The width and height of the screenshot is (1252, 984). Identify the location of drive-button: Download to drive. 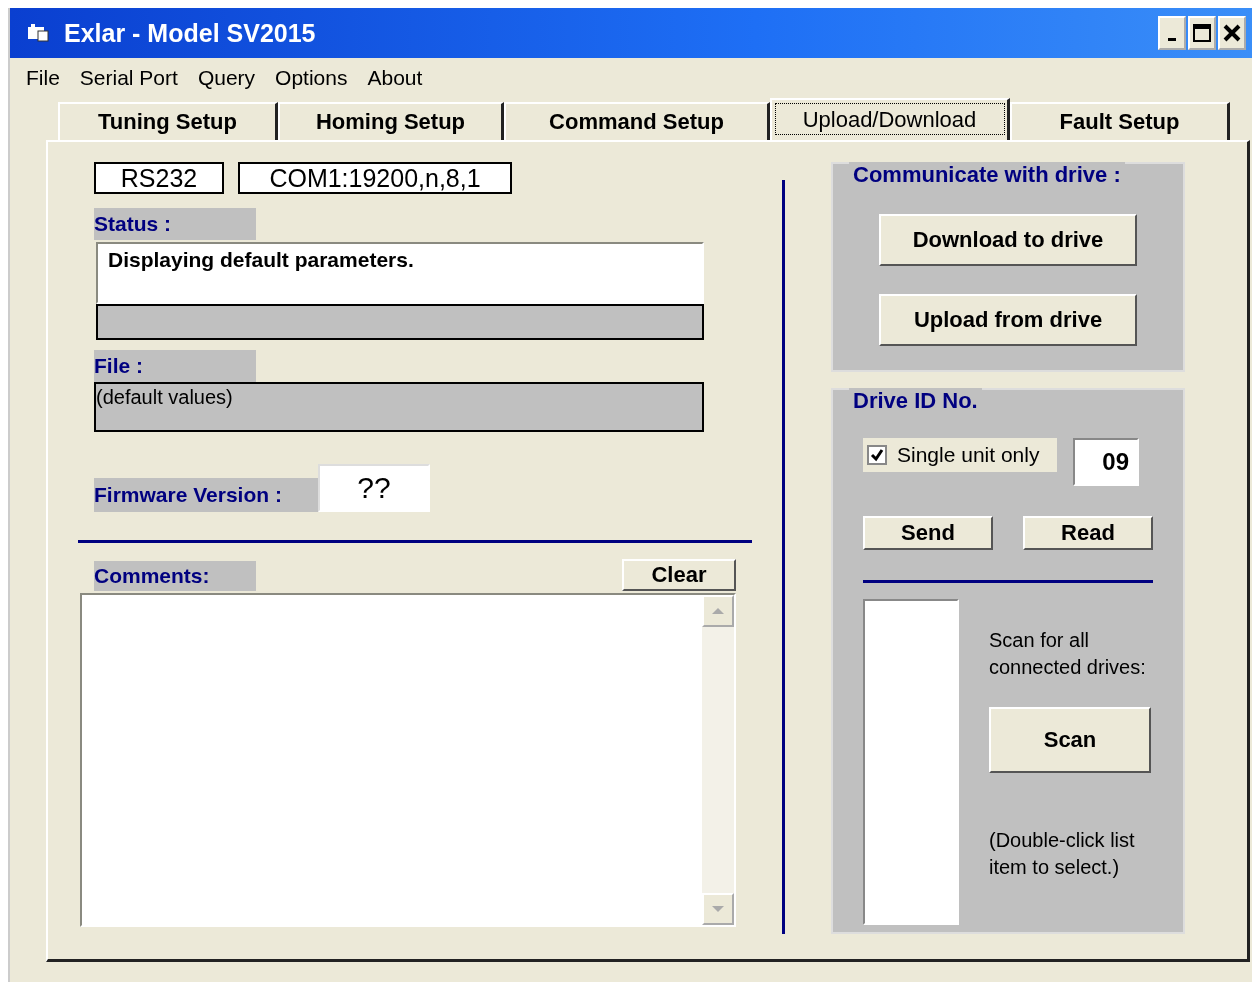
(1008, 240).